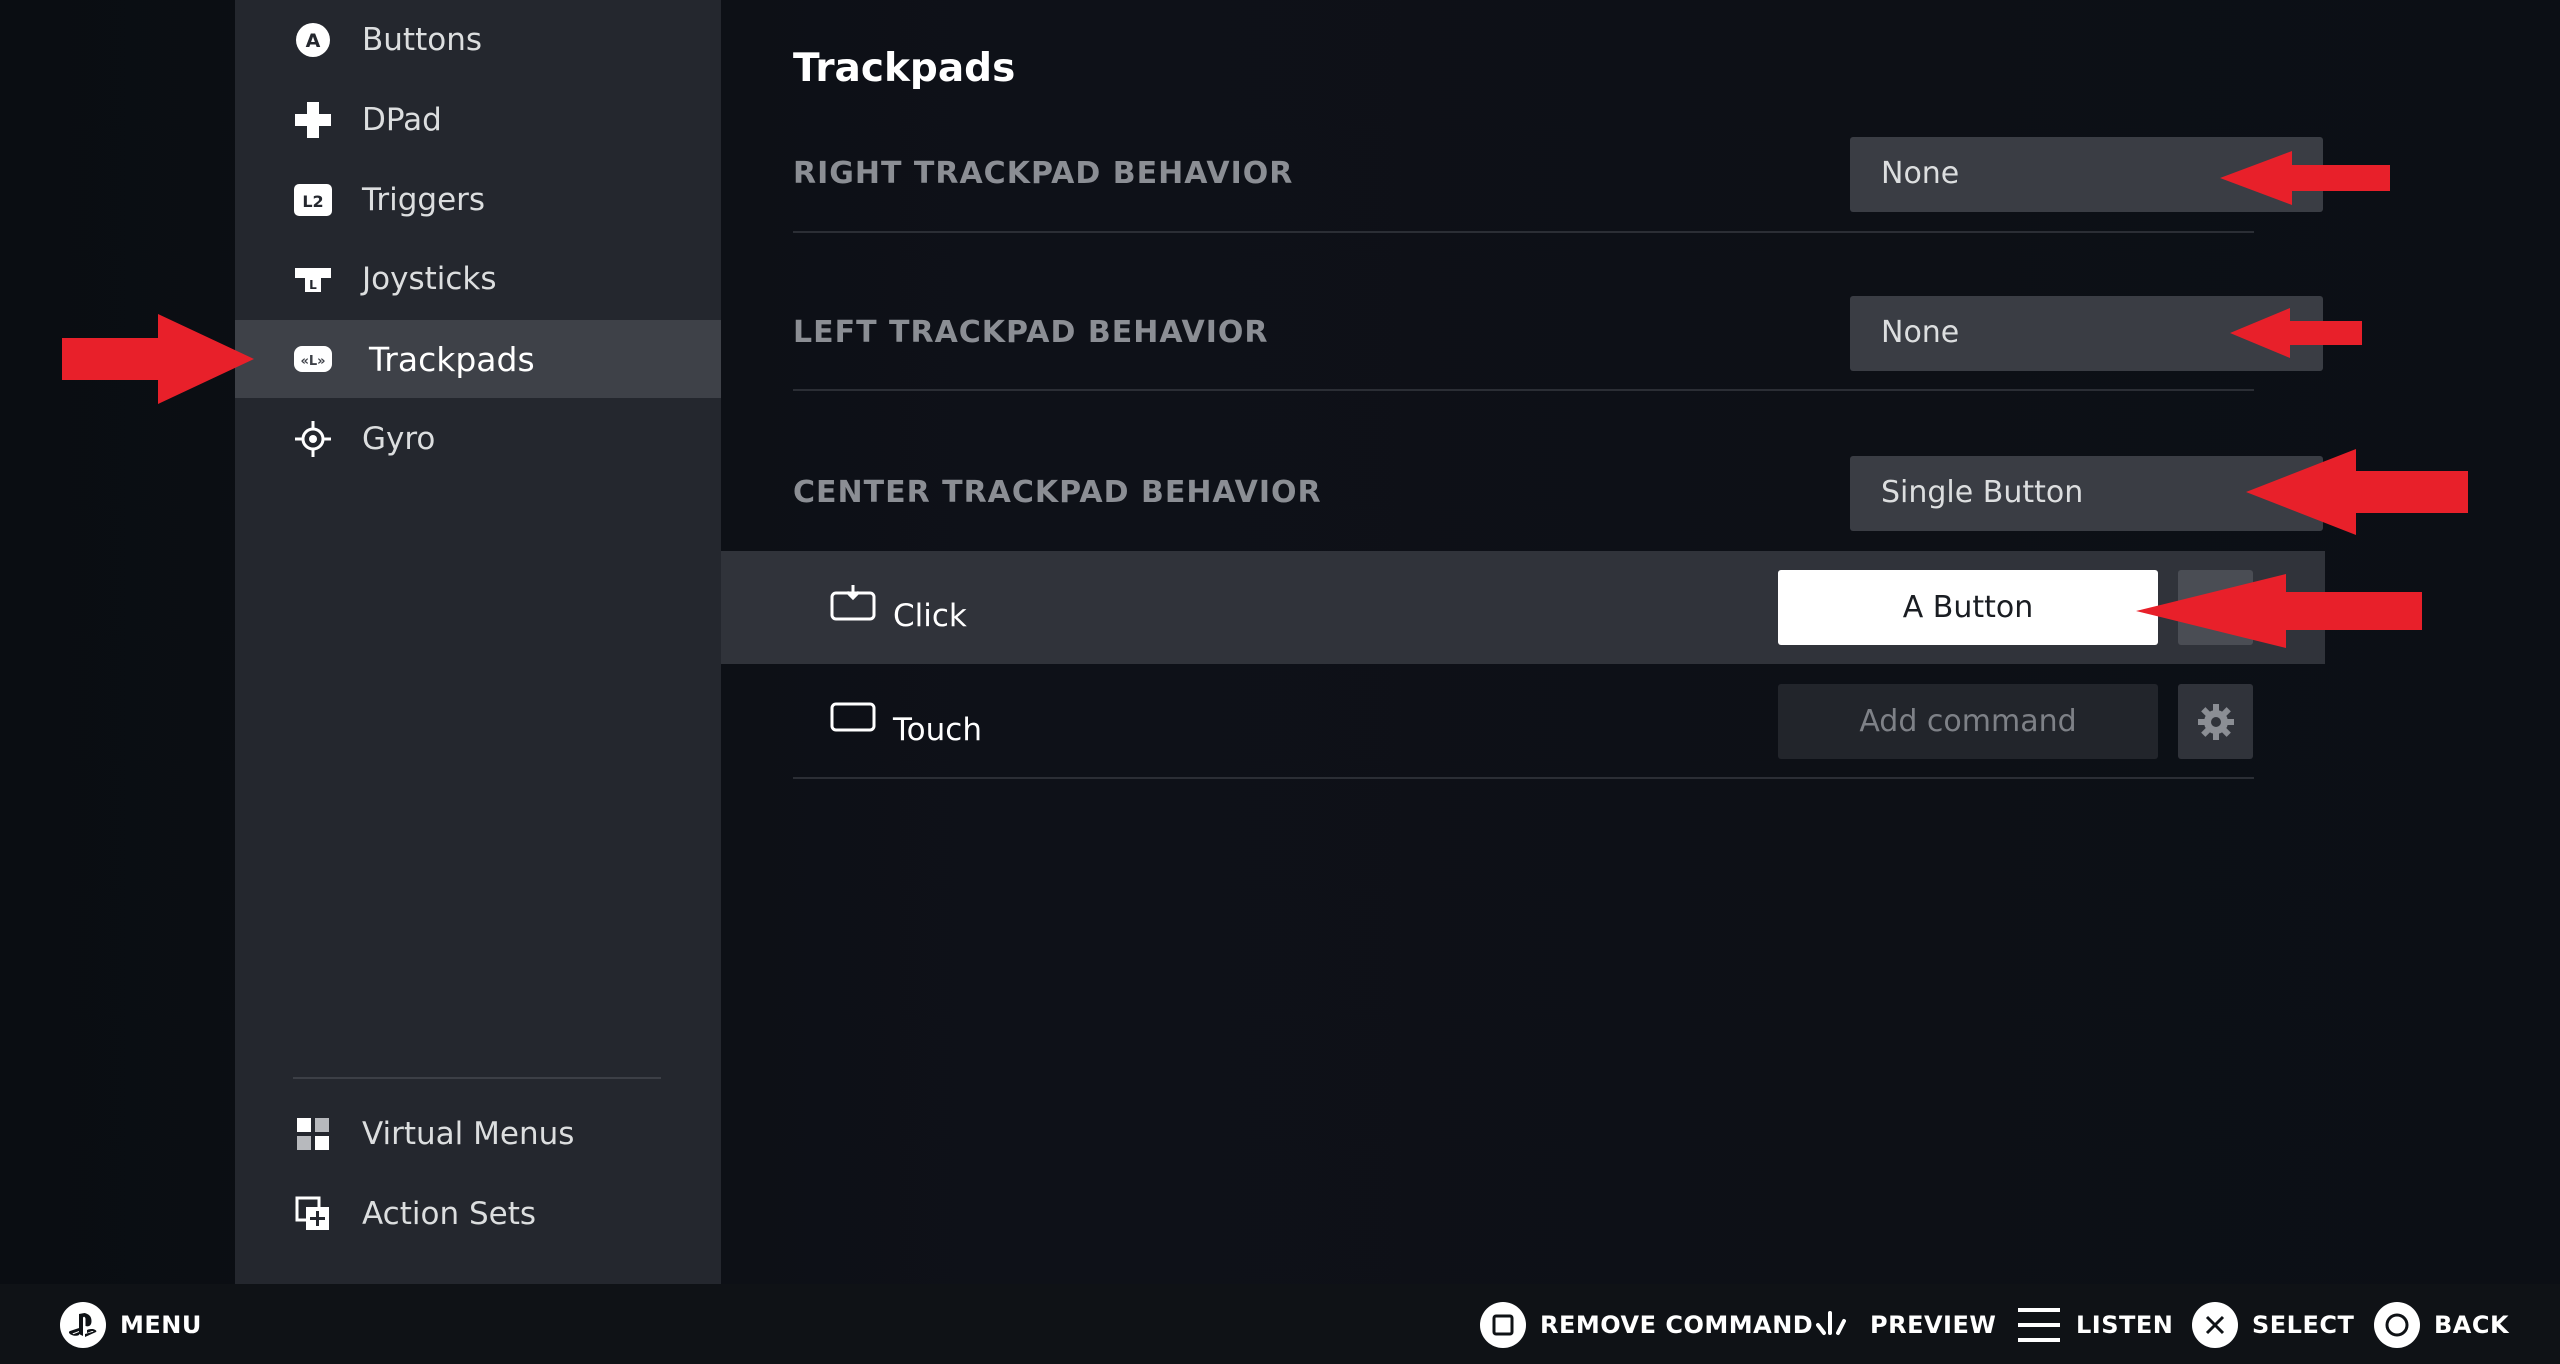 The height and width of the screenshot is (1364, 2560). I want to click on sidebar-item-label: Buttons, so click(422, 40).